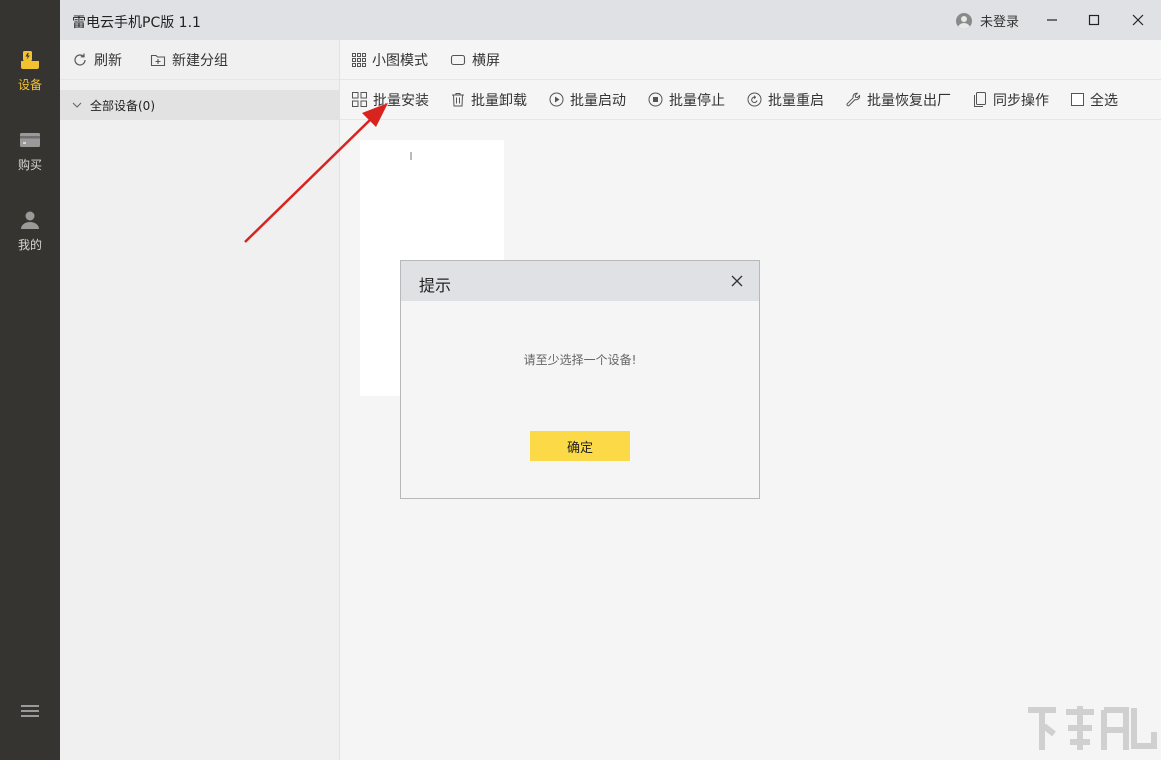  Describe the element at coordinates (30, 84) in the screenshot. I see `rail-item-label: 设备` at that location.